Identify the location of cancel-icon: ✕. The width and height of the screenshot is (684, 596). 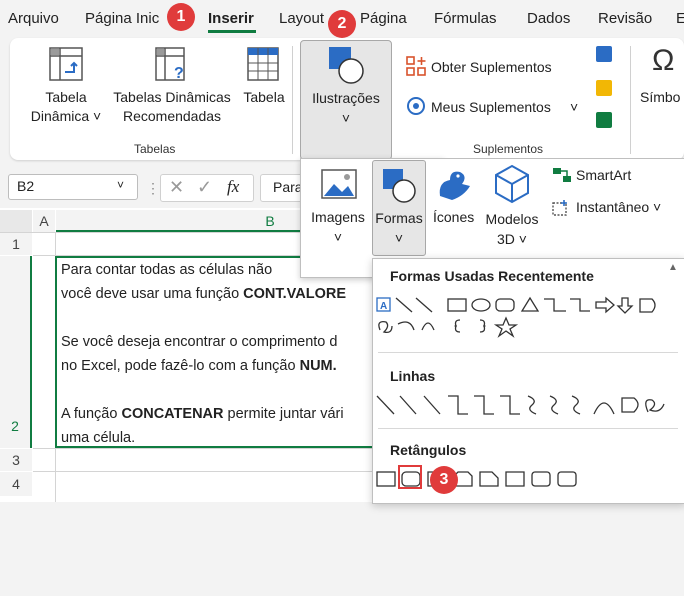
(176, 187).